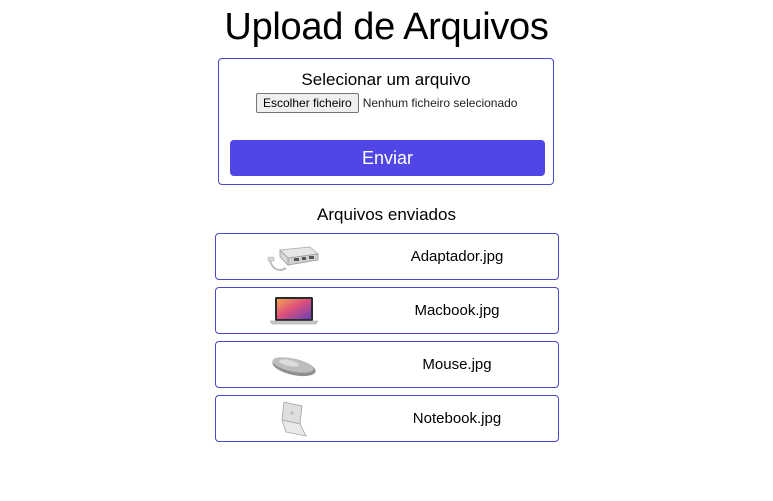  Describe the element at coordinates (387, 418) in the screenshot. I see `uploaded-file-item: Notebook.jpg` at that location.